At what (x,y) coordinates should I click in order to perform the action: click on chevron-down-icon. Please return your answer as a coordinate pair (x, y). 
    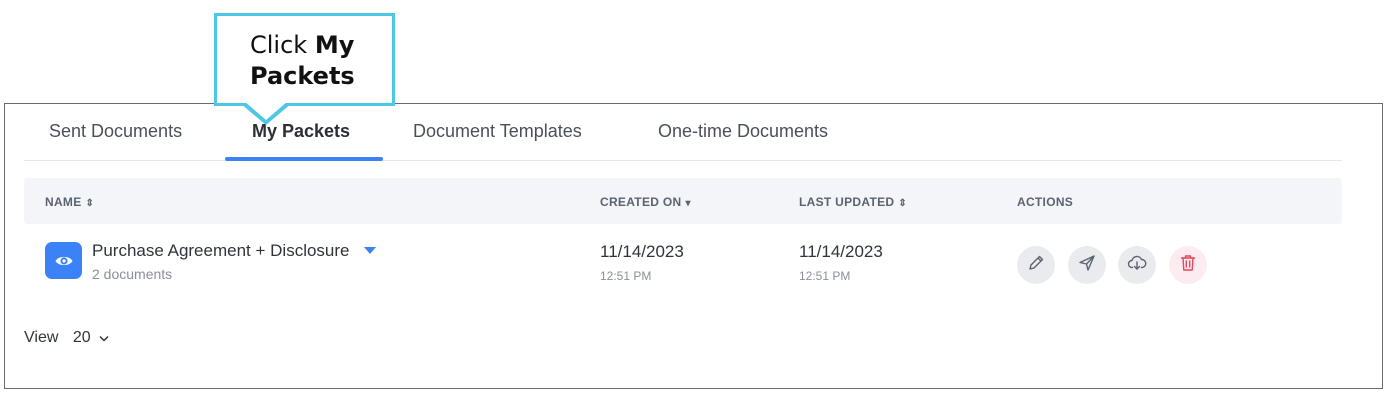
    Looking at the image, I should click on (104, 338).